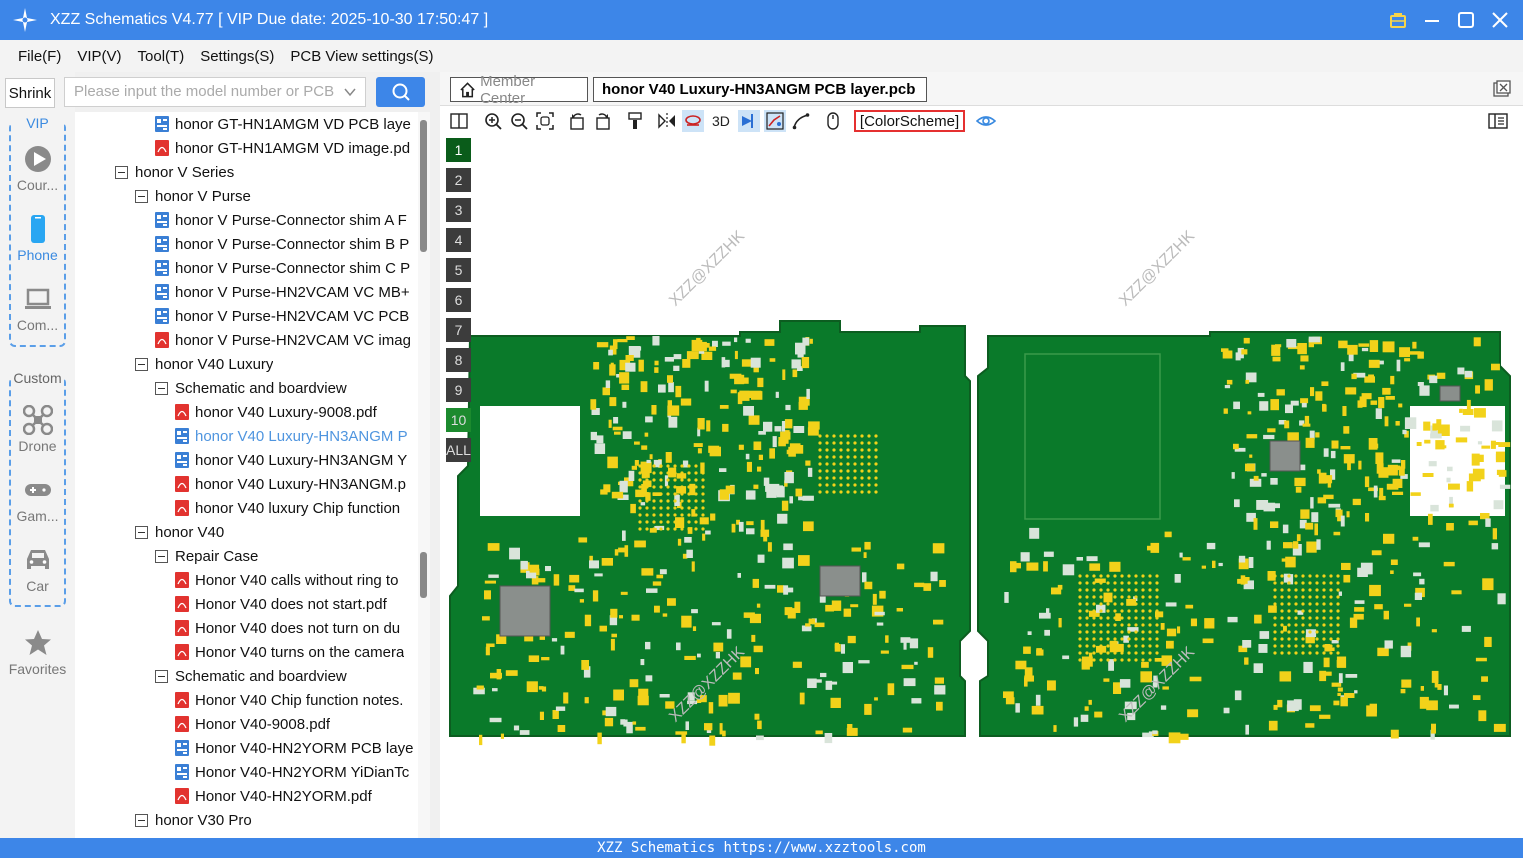  I want to click on tree-file: honor V40 Luxury-HN3ANGM.p, so click(290, 484).